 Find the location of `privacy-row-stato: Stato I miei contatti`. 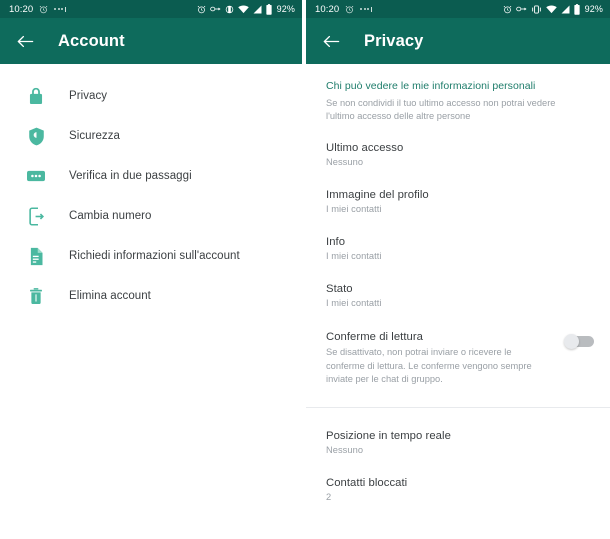

privacy-row-stato: Stato I miei contatti is located at coordinates (458, 295).